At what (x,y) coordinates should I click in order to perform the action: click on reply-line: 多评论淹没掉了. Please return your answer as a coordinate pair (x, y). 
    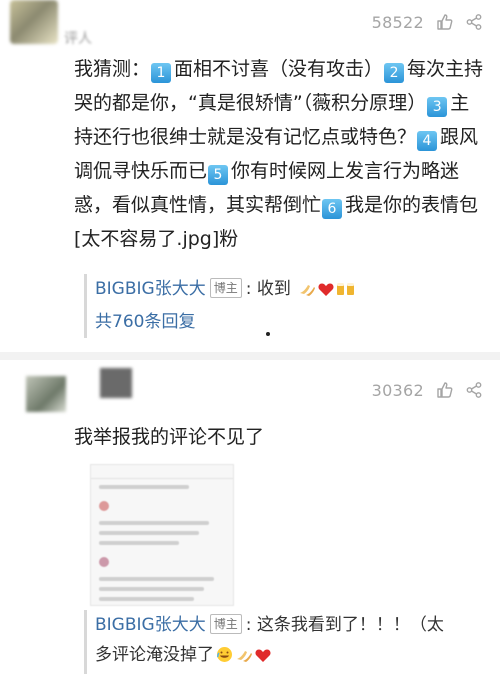
    Looking at the image, I should click on (295, 656).